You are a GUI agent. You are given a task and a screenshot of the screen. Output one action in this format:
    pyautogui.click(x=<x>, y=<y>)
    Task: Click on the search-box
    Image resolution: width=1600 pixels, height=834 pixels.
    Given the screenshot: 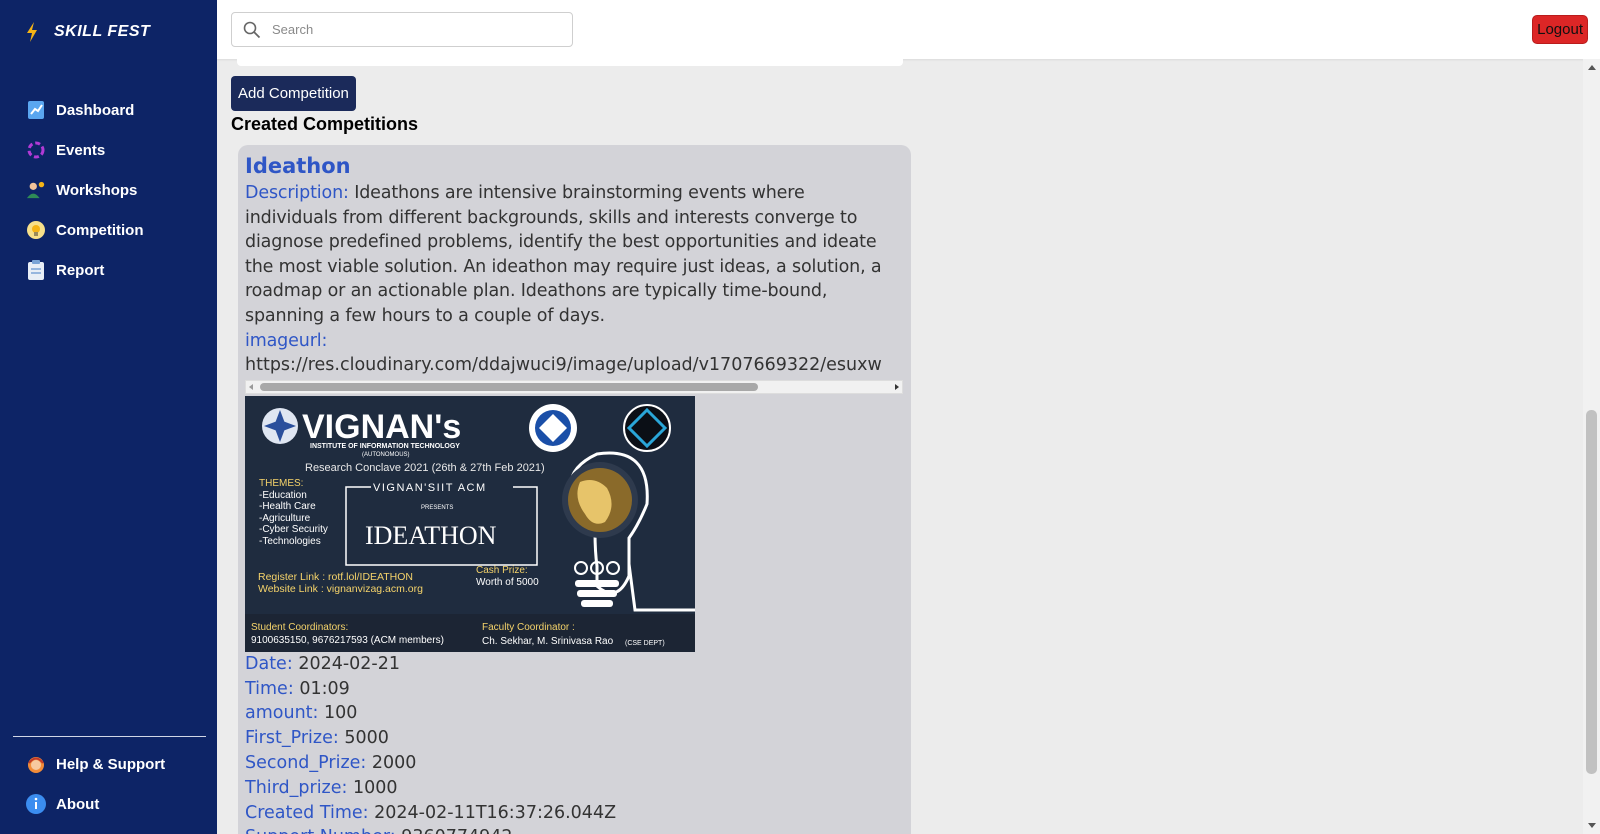 What is the action you would take?
    pyautogui.click(x=402, y=29)
    